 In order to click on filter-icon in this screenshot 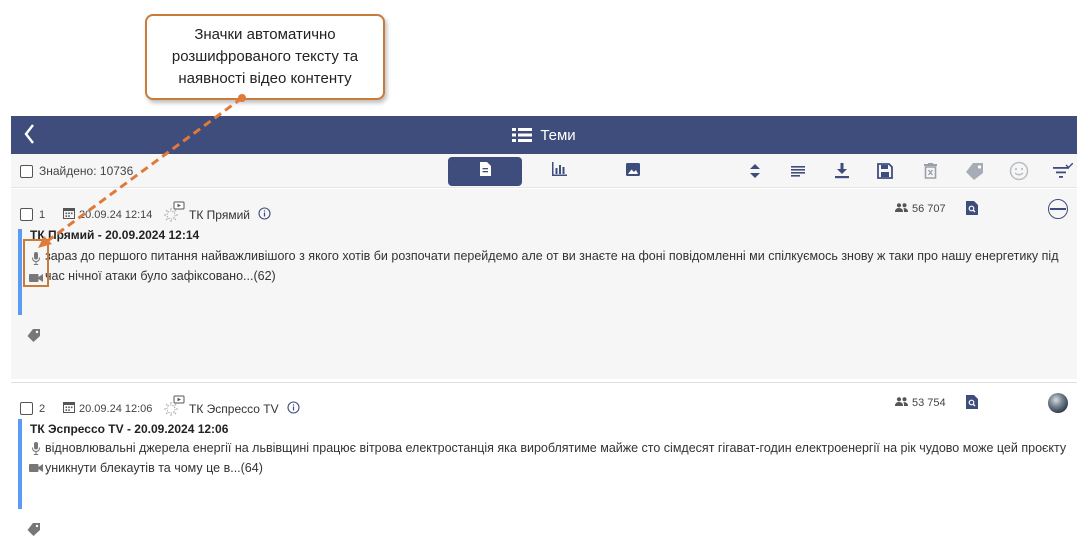, I will do `click(1063, 171)`.